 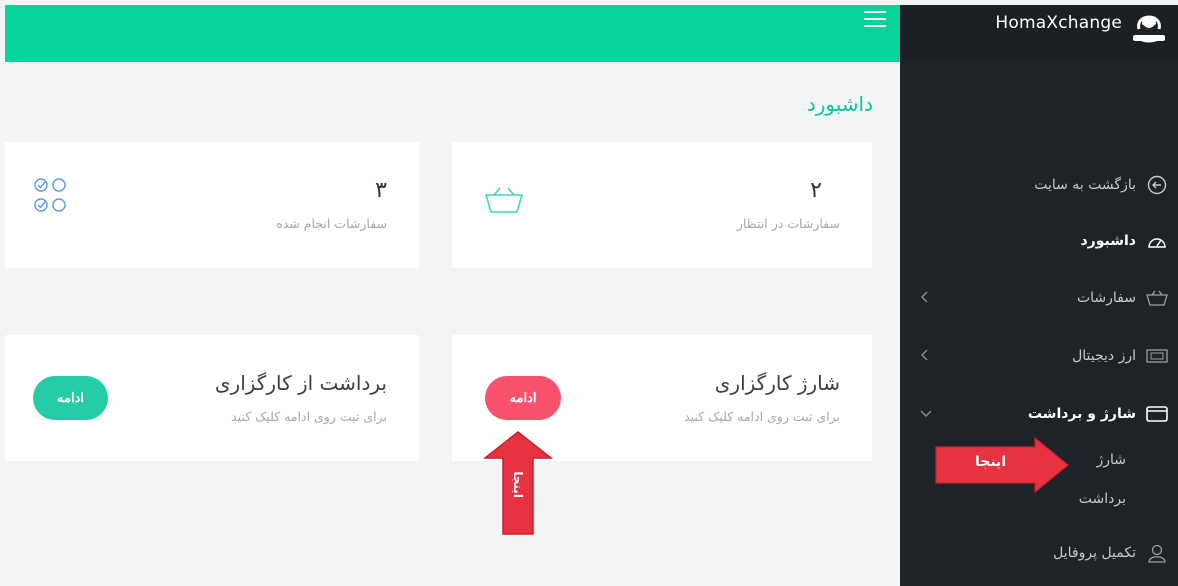 What do you see at coordinates (926, 413) in the screenshot?
I see `chevron-down-icon` at bounding box center [926, 413].